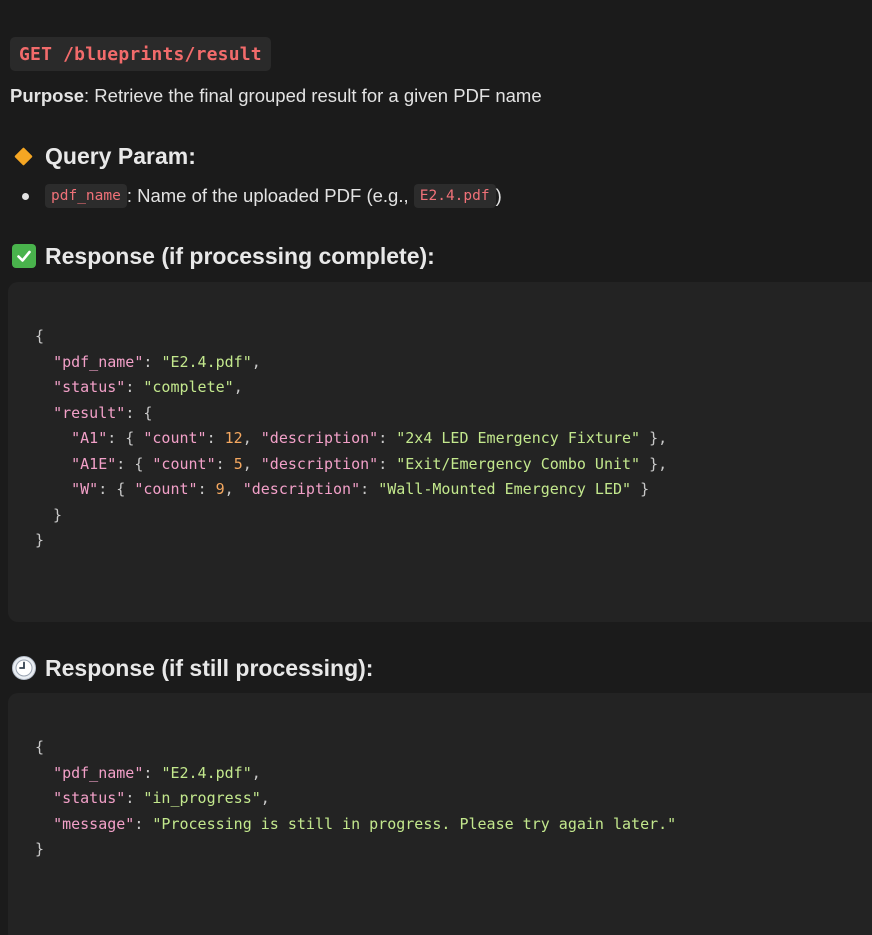 The image size is (872, 935). What do you see at coordinates (47, 95) in the screenshot?
I see `purpose-label: Purpose` at bounding box center [47, 95].